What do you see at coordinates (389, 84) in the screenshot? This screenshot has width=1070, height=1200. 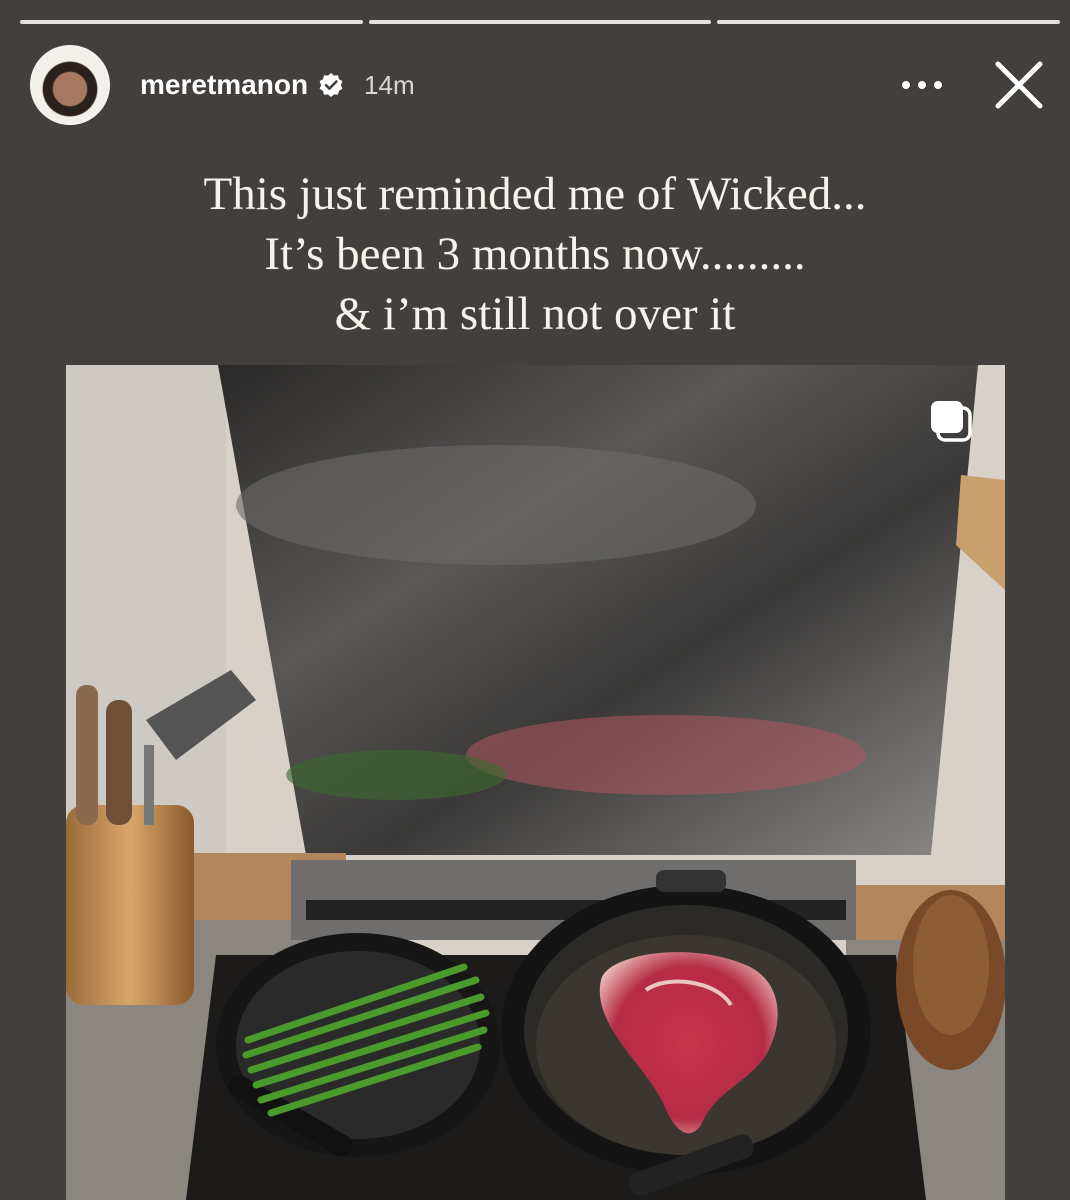 I see `story-timestamp: 14m` at bounding box center [389, 84].